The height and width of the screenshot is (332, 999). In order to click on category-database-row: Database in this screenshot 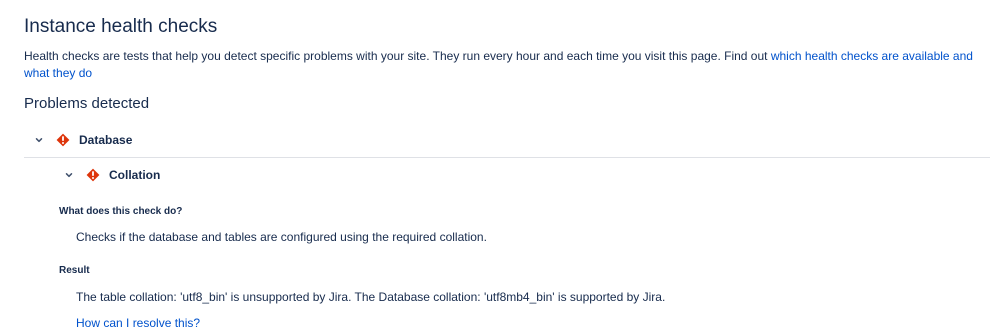, I will do `click(82, 140)`.